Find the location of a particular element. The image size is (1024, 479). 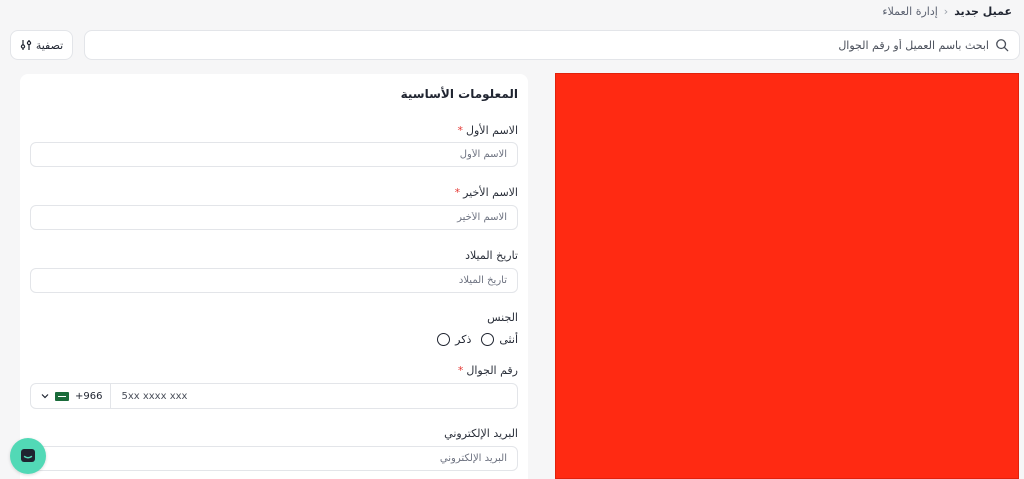

last-name-label: الاسم الأخير* is located at coordinates (486, 192).